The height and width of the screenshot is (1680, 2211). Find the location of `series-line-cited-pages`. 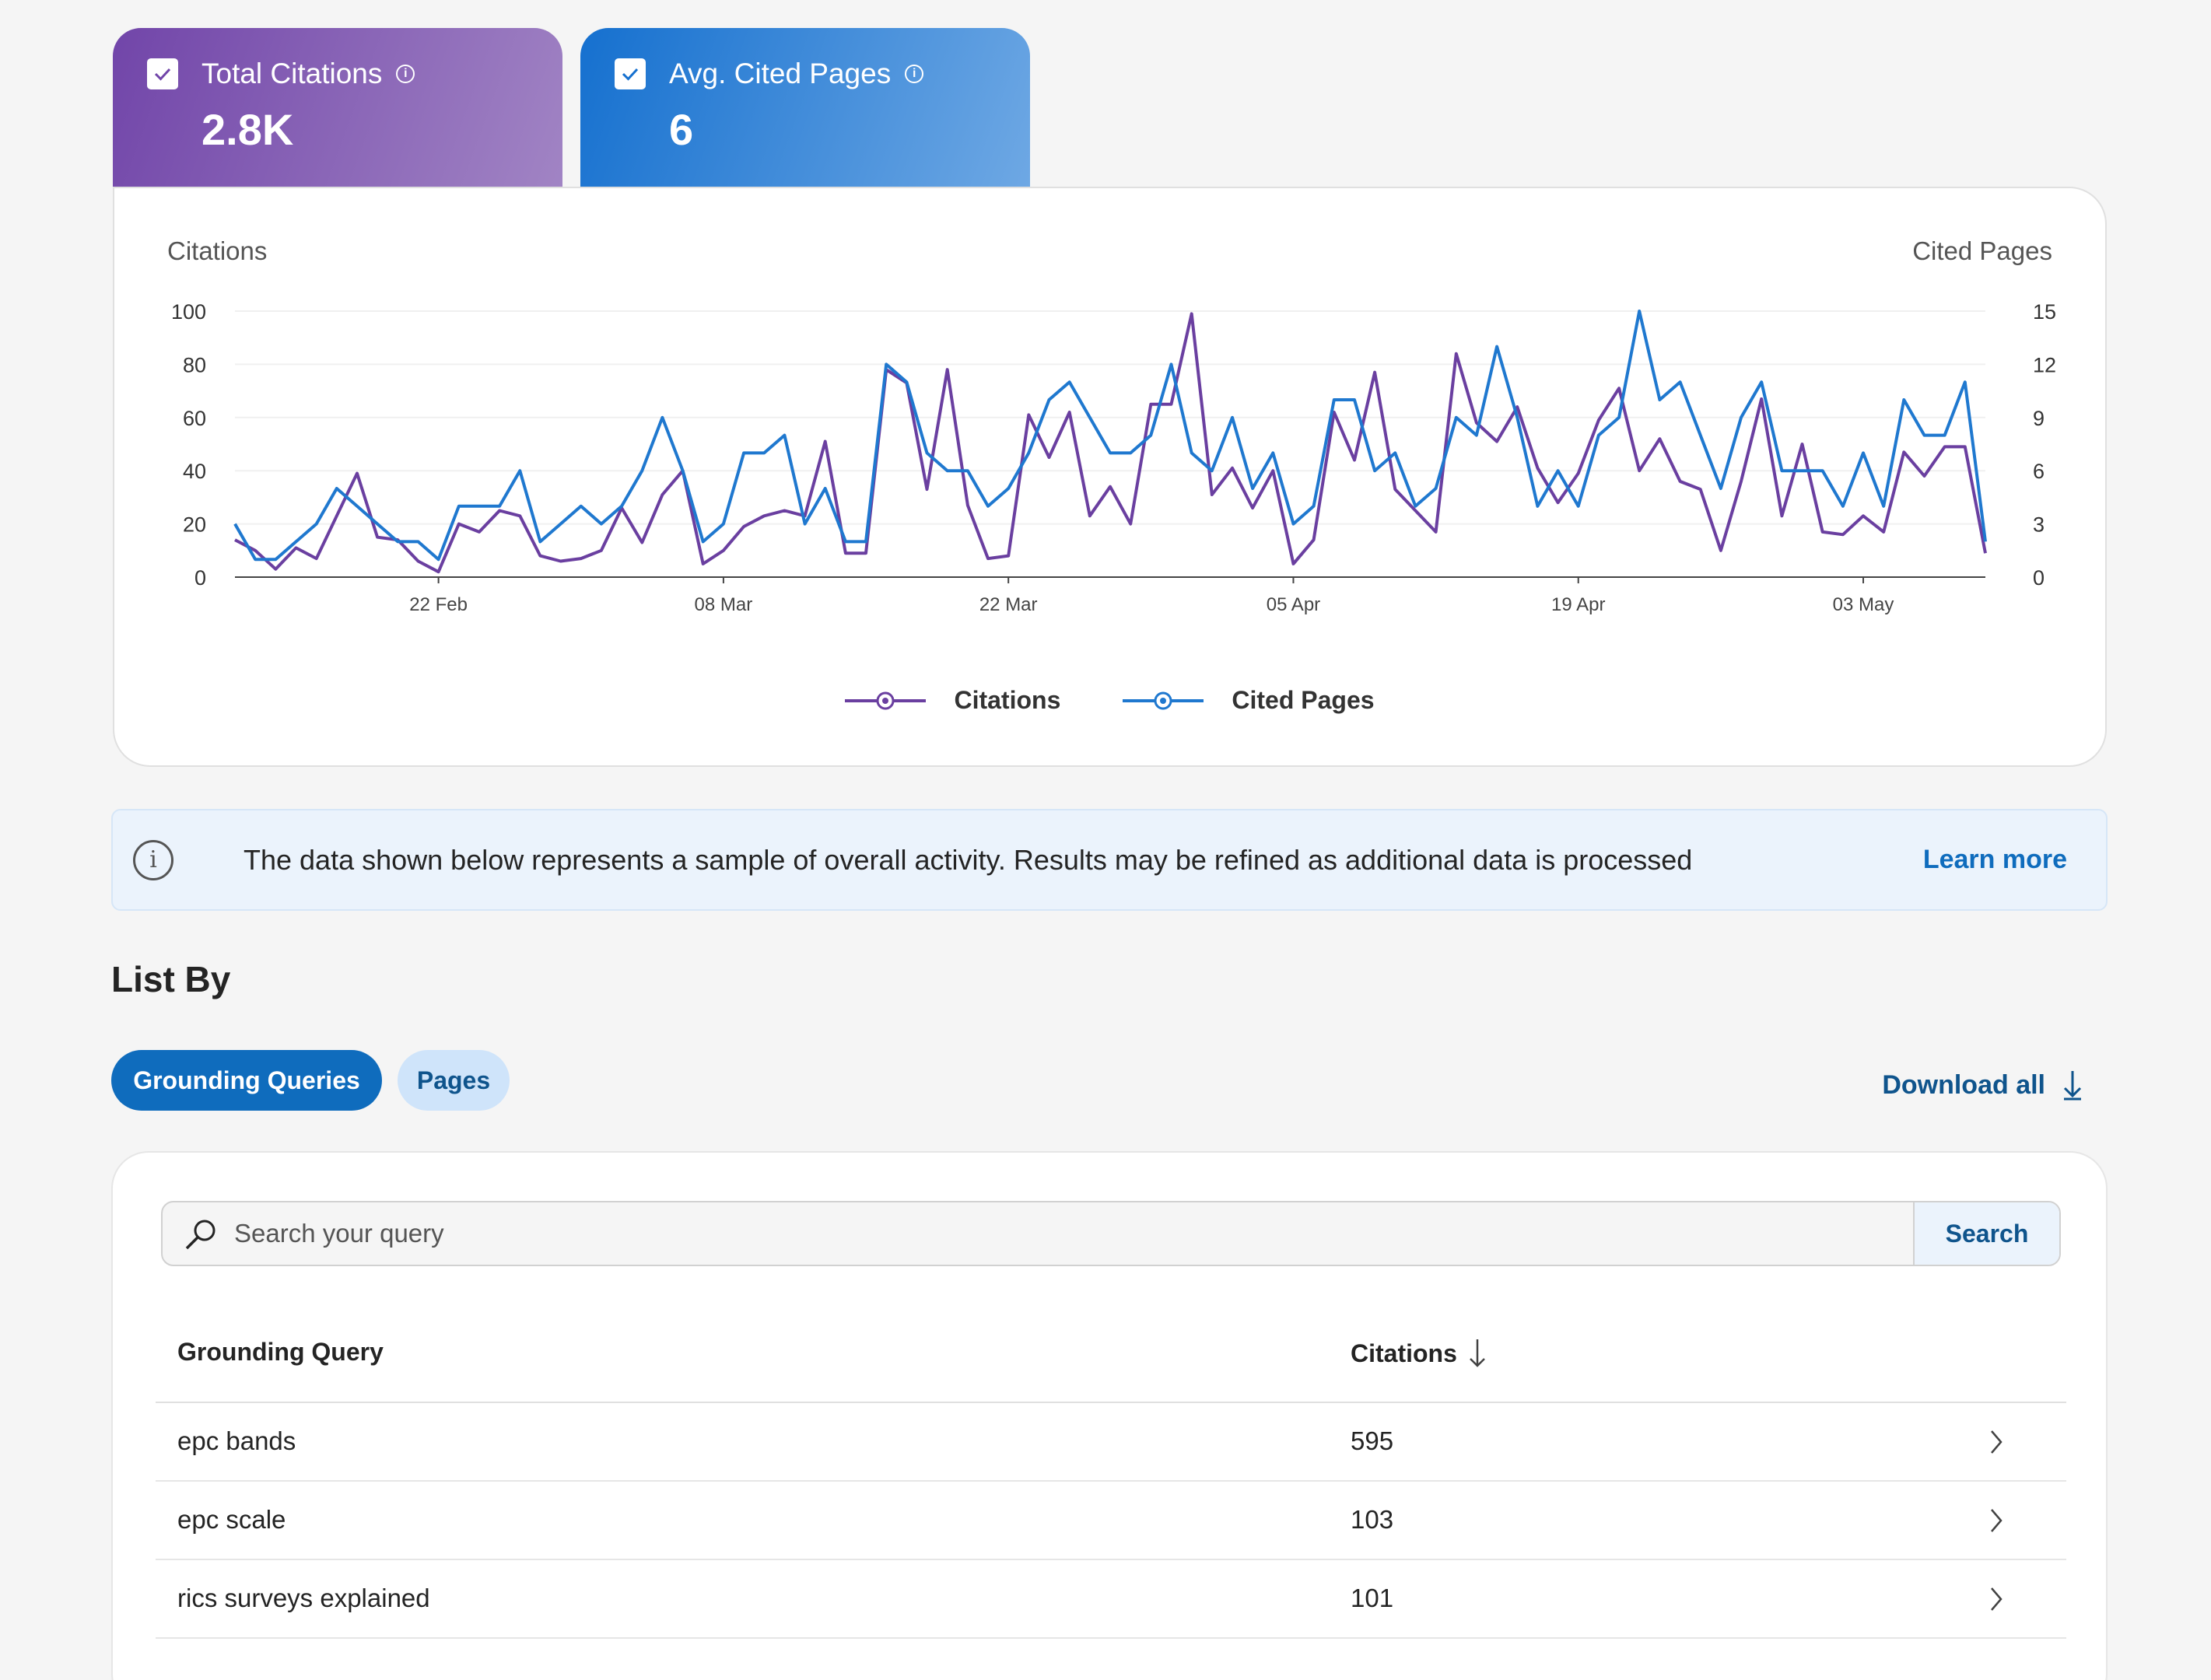

series-line-cited-pages is located at coordinates (1110, 436).